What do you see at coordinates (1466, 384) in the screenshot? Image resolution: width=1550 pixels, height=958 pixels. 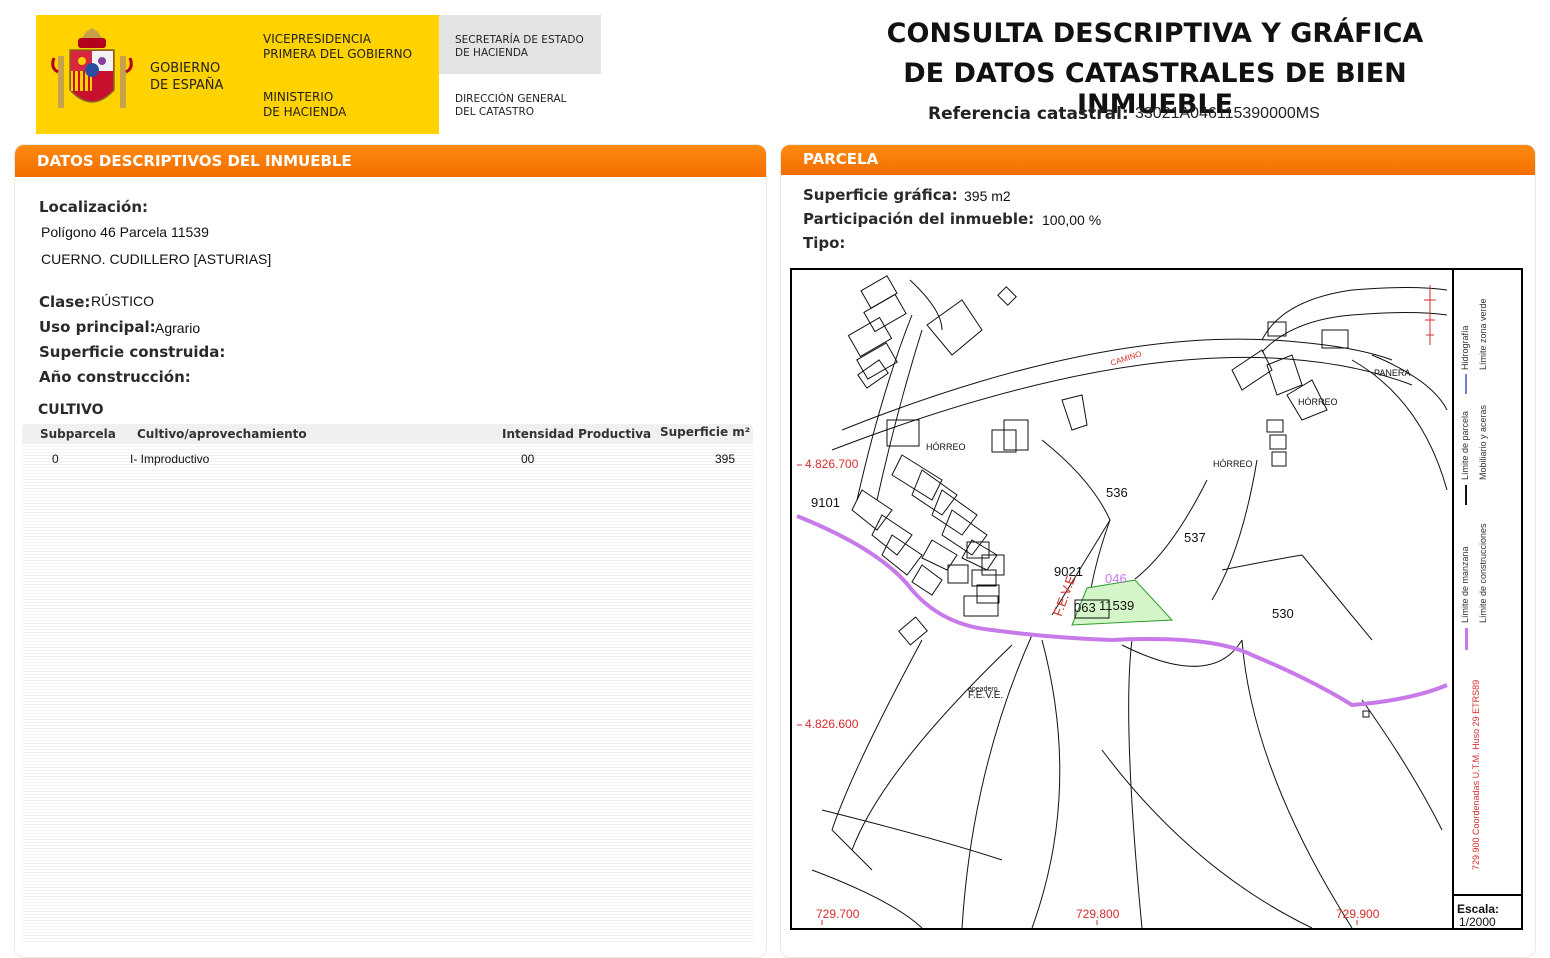 I see `legend-hidrografia-swatch` at bounding box center [1466, 384].